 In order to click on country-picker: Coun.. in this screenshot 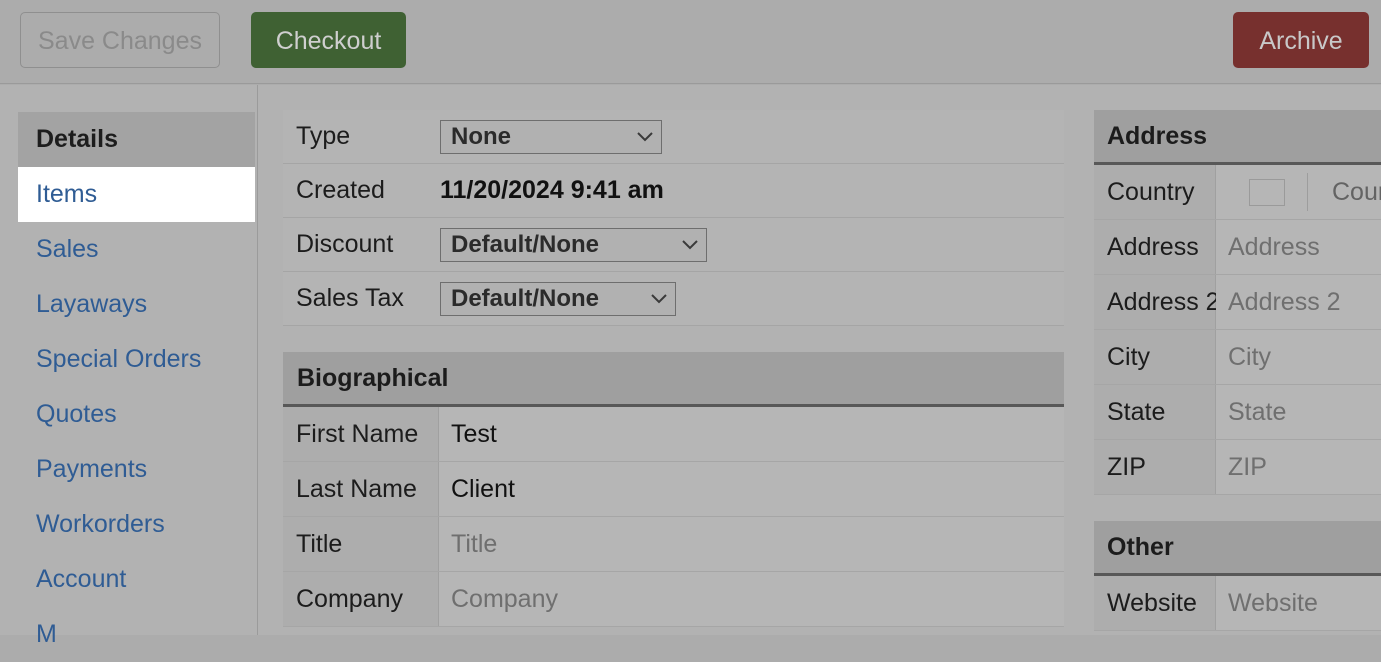, I will do `click(1304, 192)`.